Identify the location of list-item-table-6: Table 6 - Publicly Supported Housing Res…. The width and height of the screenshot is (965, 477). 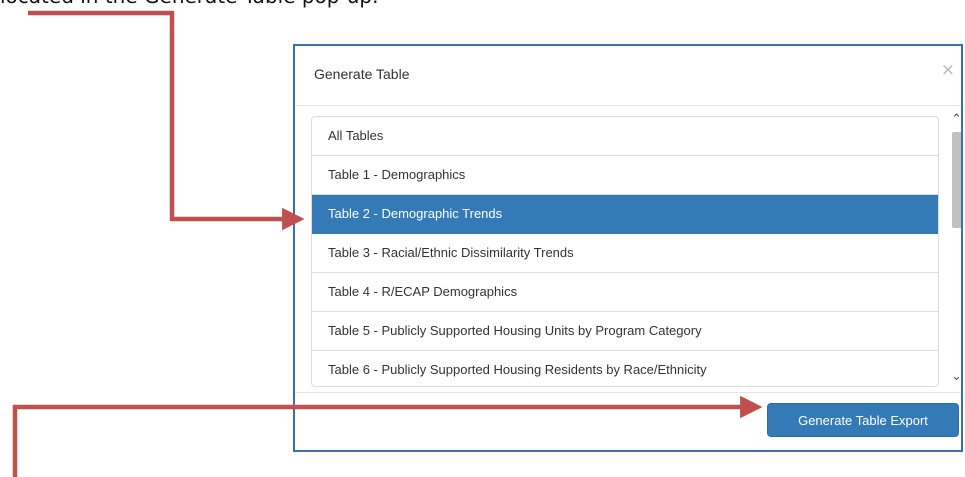
(625, 368).